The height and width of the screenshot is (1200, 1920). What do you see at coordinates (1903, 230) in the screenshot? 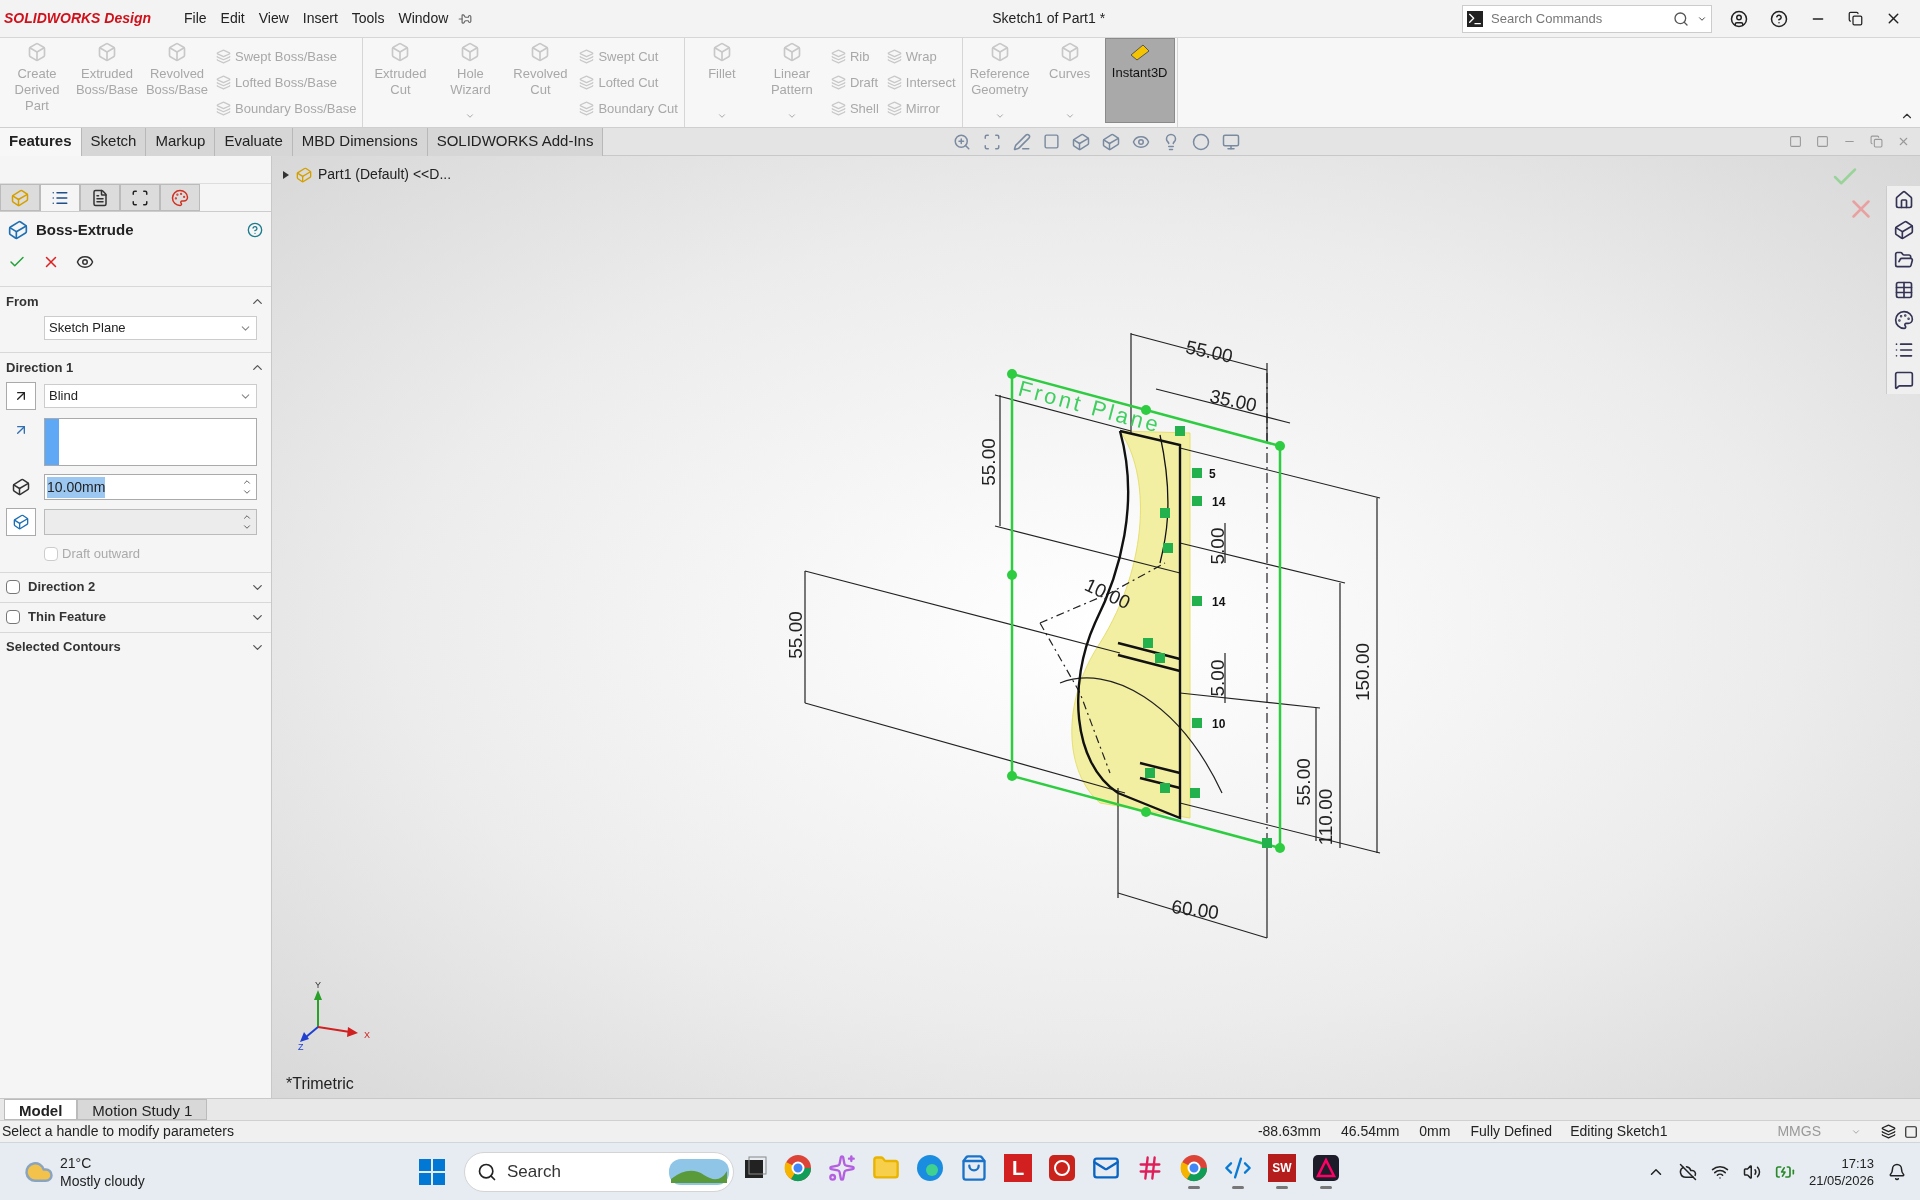
I see `cube-icon` at bounding box center [1903, 230].